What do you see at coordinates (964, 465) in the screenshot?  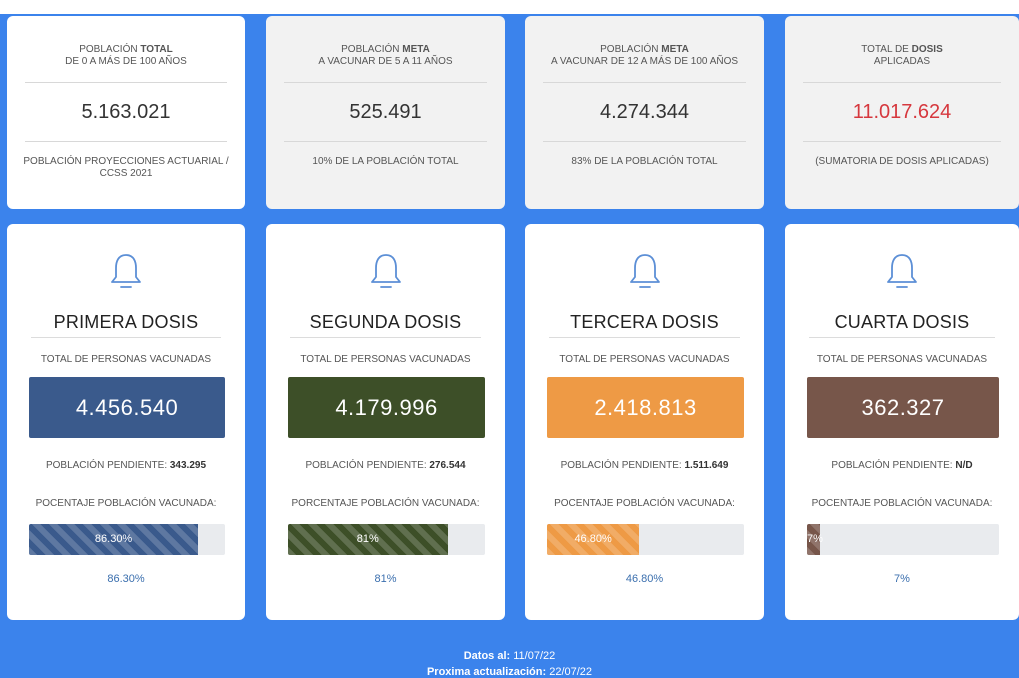 I see `pending-value: N/D` at bounding box center [964, 465].